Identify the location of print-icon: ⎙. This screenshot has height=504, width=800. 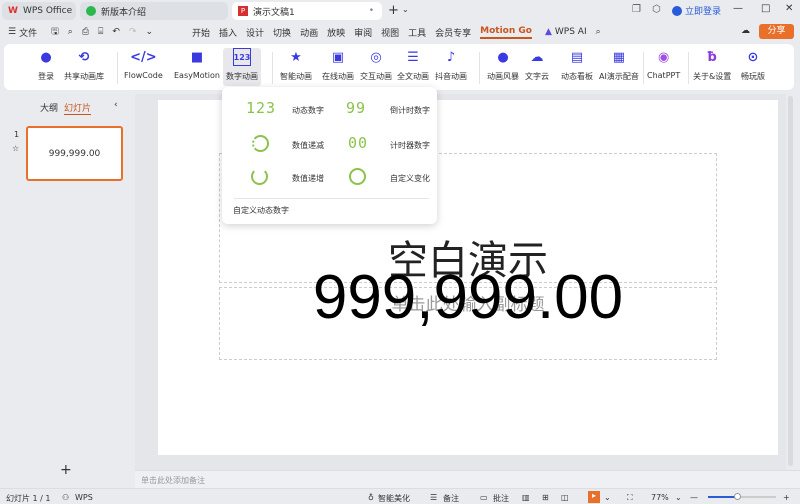
(85, 32).